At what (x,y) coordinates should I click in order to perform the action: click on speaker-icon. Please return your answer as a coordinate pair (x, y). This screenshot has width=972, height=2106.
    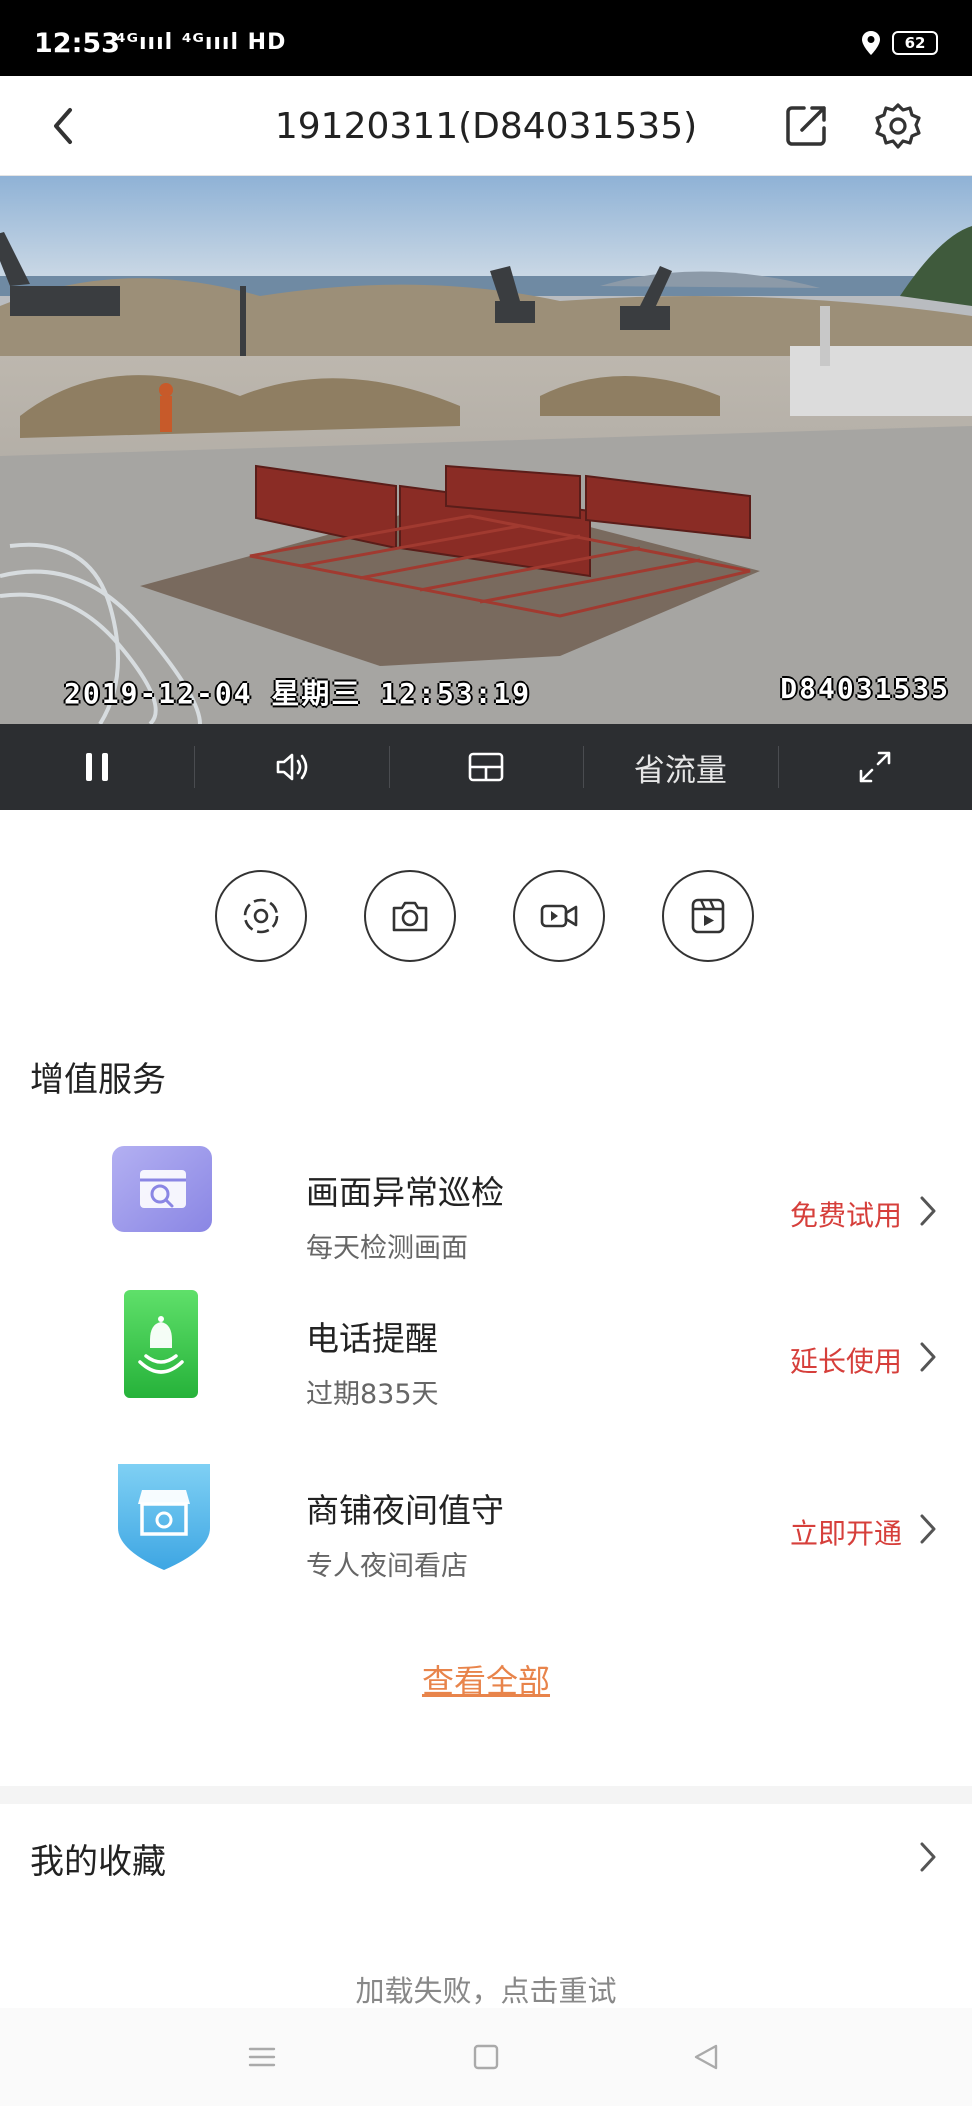
    Looking at the image, I should click on (291, 767).